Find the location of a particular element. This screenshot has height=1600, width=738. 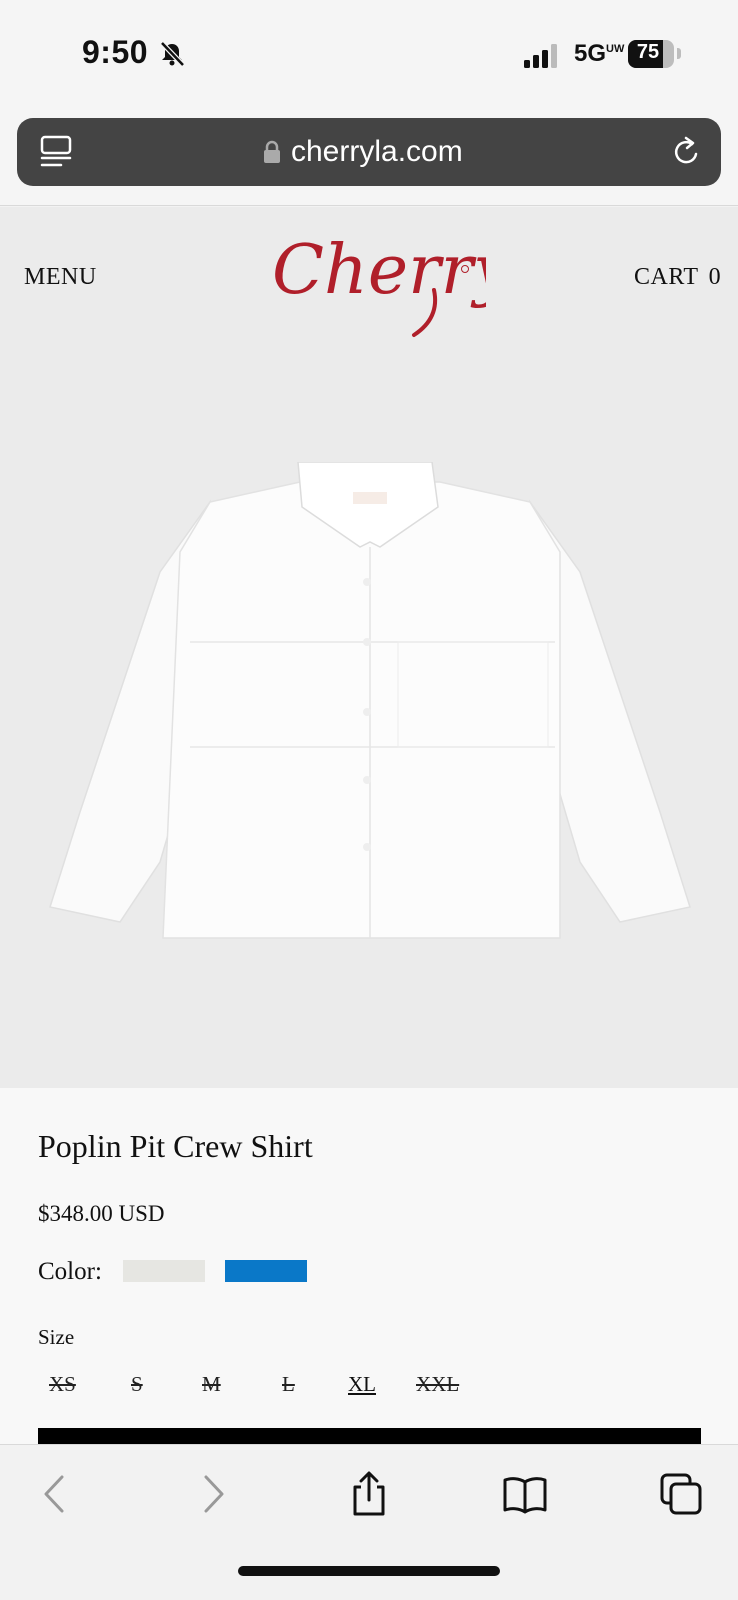

home-indicator is located at coordinates (369, 1571).